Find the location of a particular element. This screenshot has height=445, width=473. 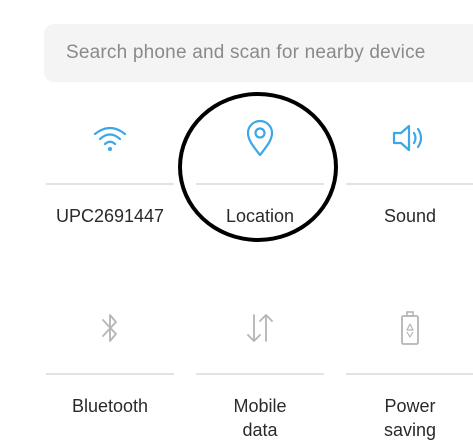

wifi-icon is located at coordinates (110, 138).